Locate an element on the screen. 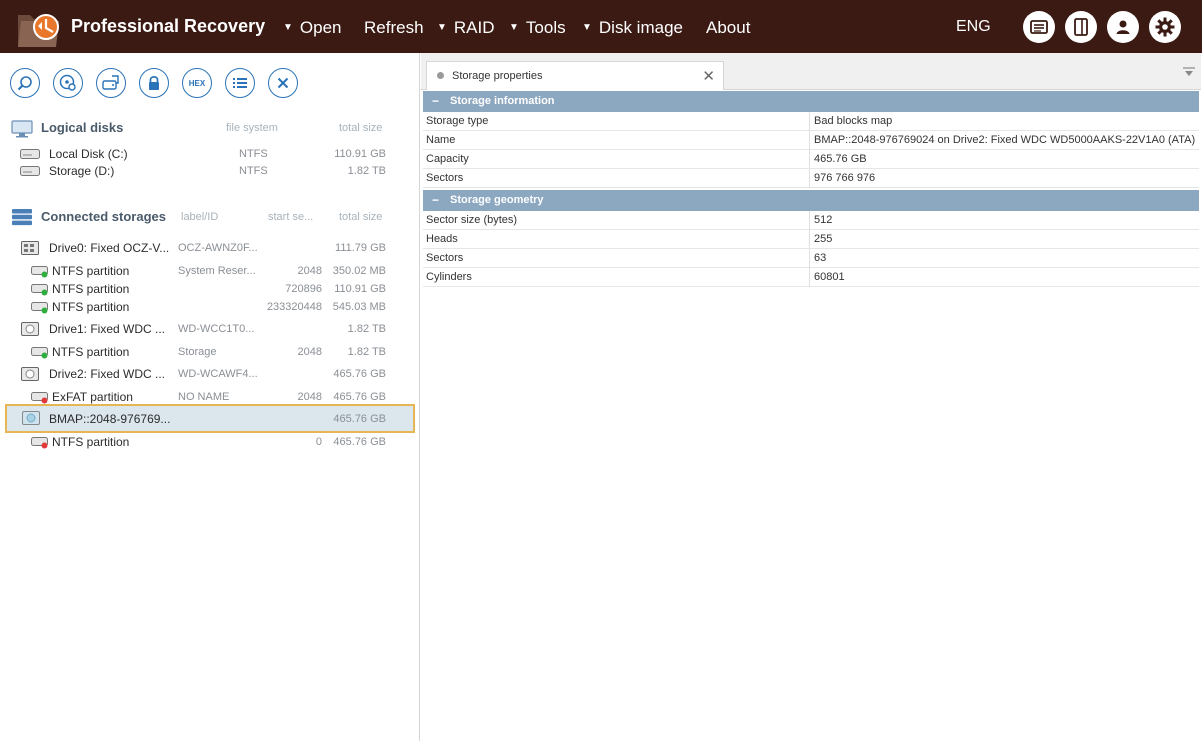 The width and height of the screenshot is (1202, 742). menu-tools: ▼ Tools is located at coordinates (537, 28).